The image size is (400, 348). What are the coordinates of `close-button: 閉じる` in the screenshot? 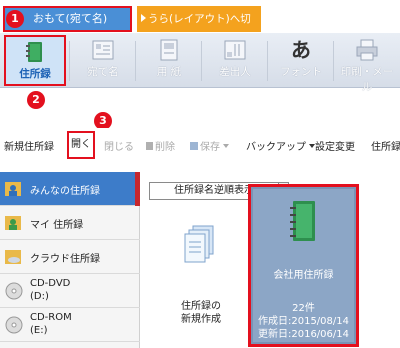 It's located at (119, 145).